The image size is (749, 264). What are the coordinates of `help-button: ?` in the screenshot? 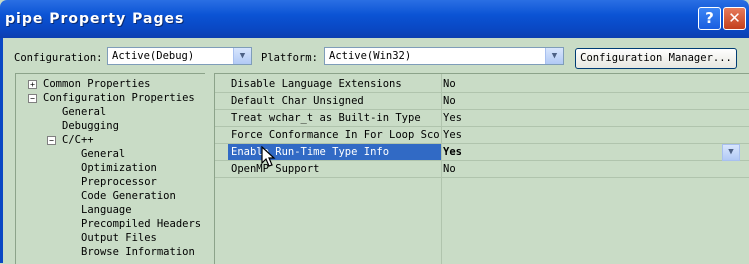 It's located at (709, 18).